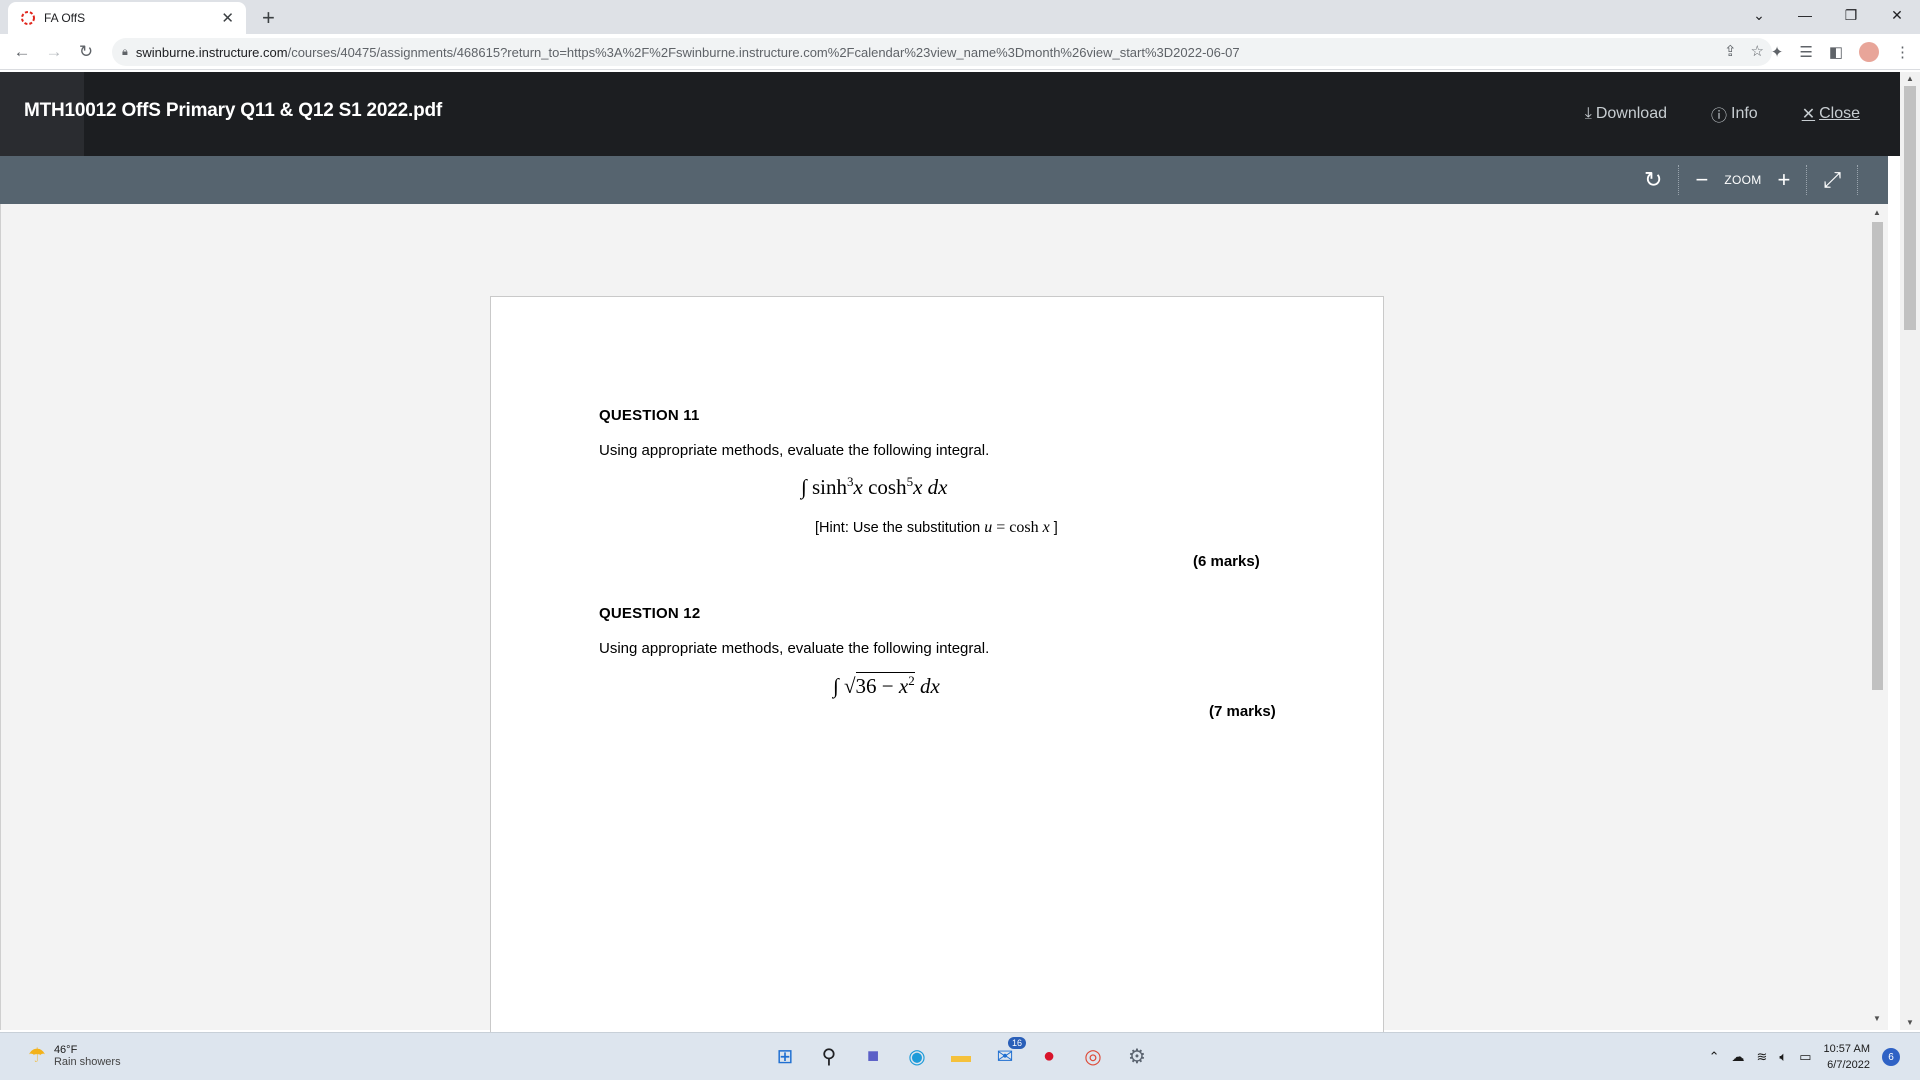  I want to click on profile-avatar, so click(1869, 52).